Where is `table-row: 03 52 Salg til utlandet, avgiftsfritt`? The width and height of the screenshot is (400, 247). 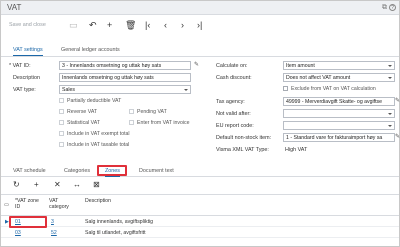 table-row: 03 52 Salg til utlandet, avgiftsfritt is located at coordinates (200, 233).